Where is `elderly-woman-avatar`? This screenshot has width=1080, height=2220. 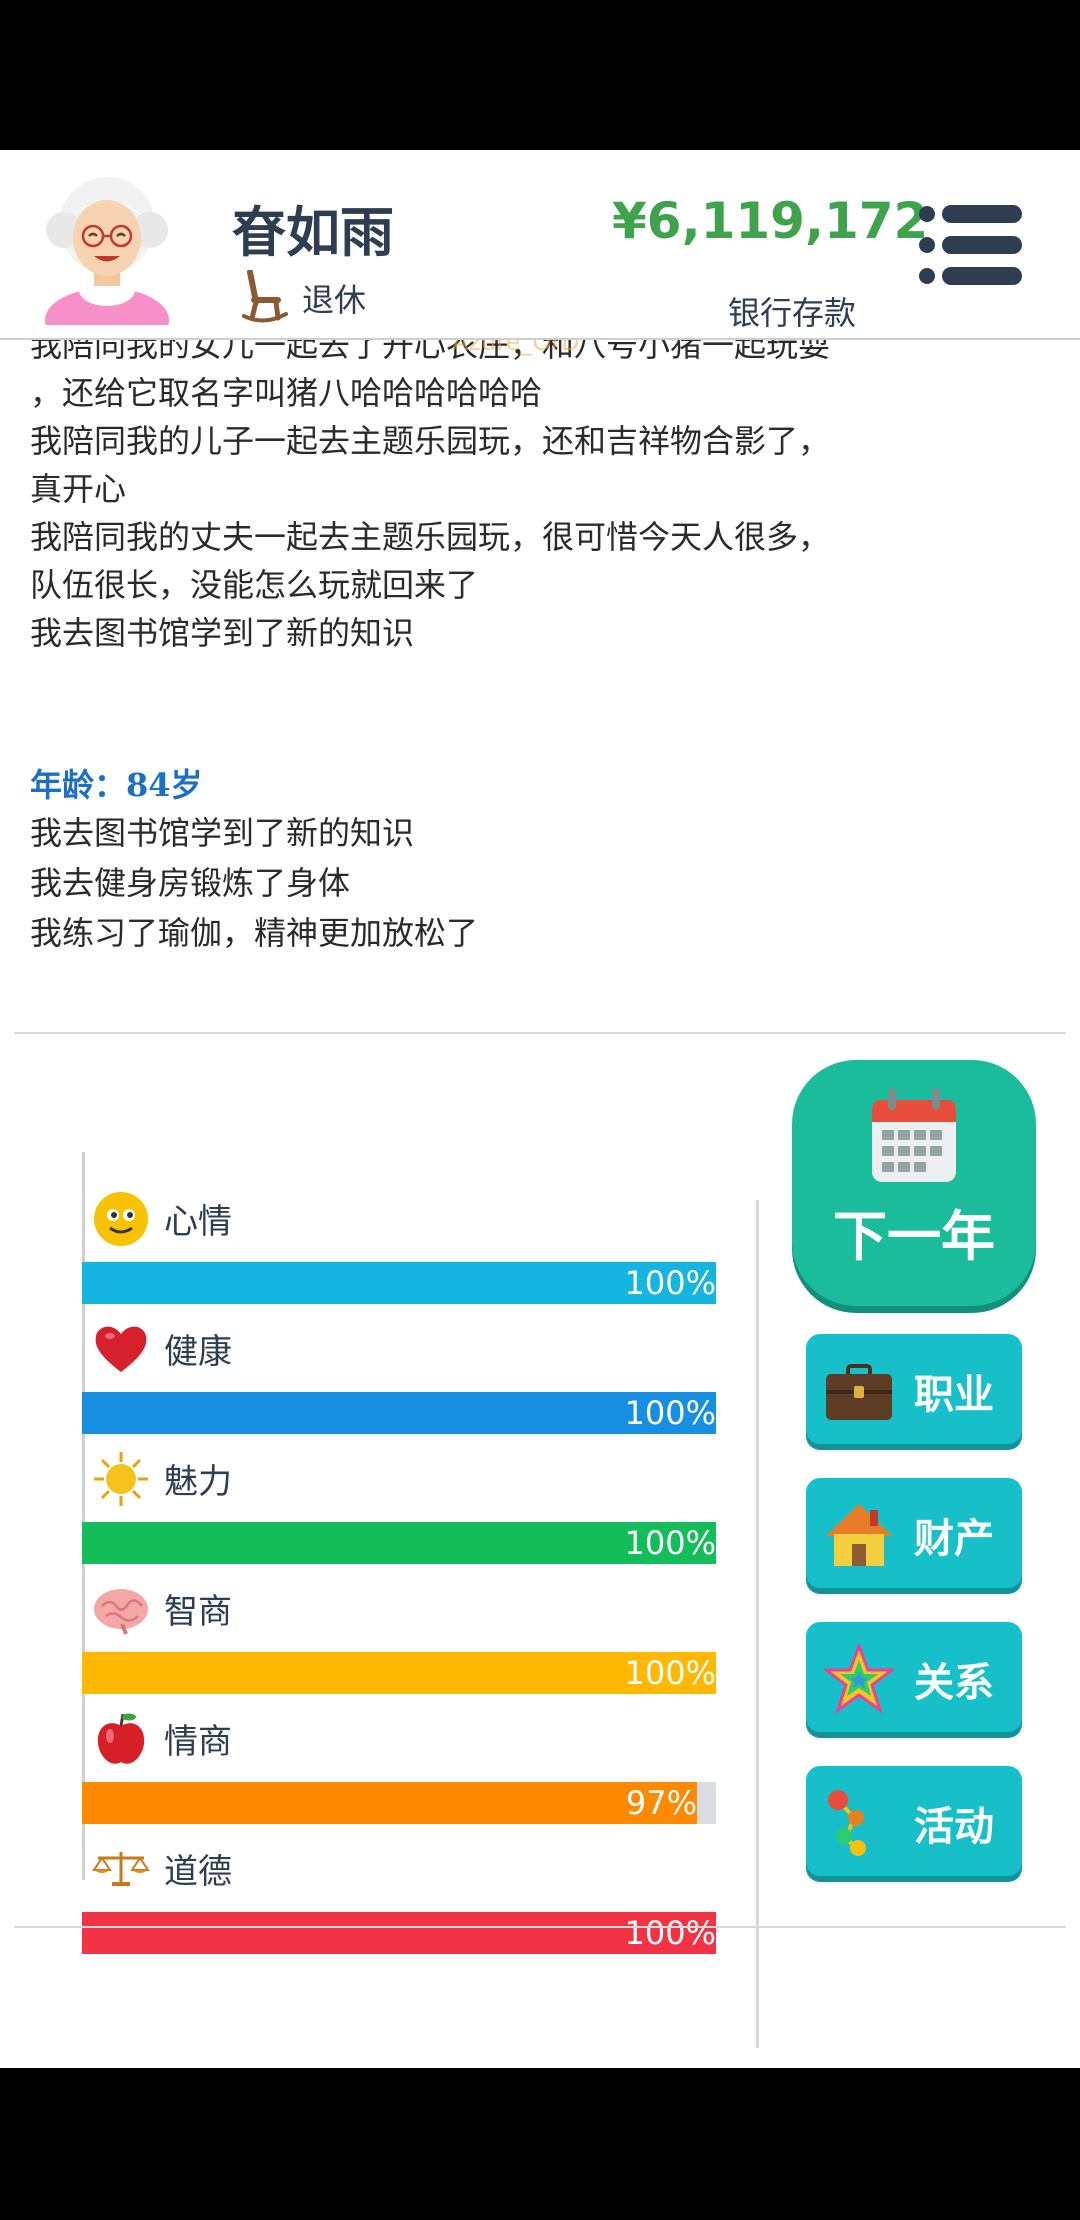
elderly-woman-avatar is located at coordinates (107, 251).